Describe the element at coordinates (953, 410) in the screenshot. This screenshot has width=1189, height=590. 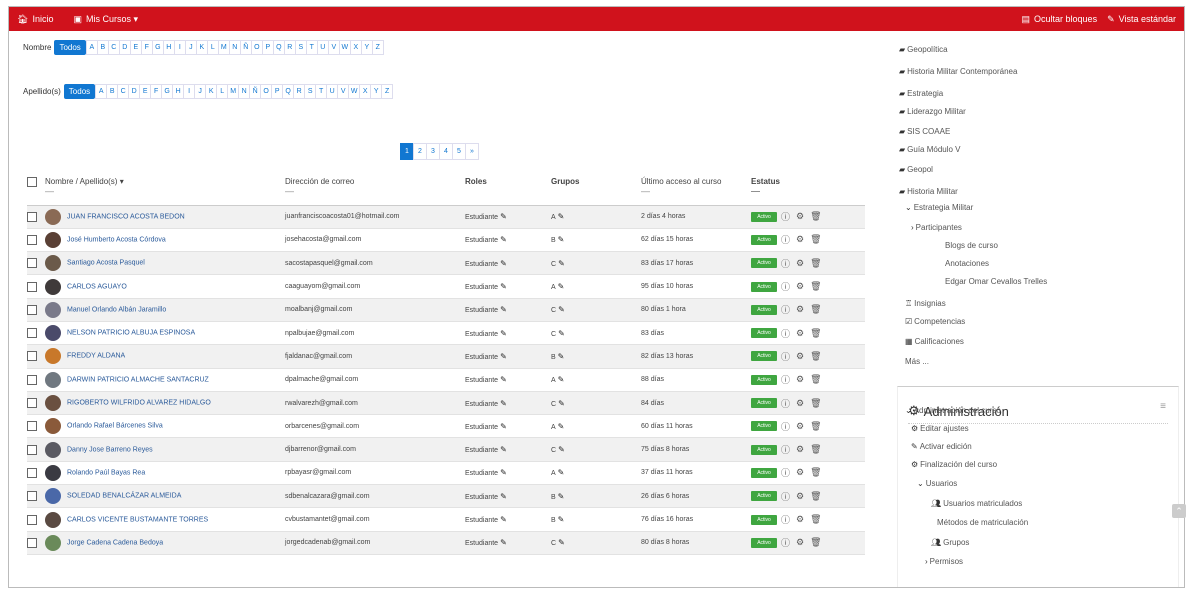
I see `admin-menu-item: ⌄ Administración del curso` at that location.